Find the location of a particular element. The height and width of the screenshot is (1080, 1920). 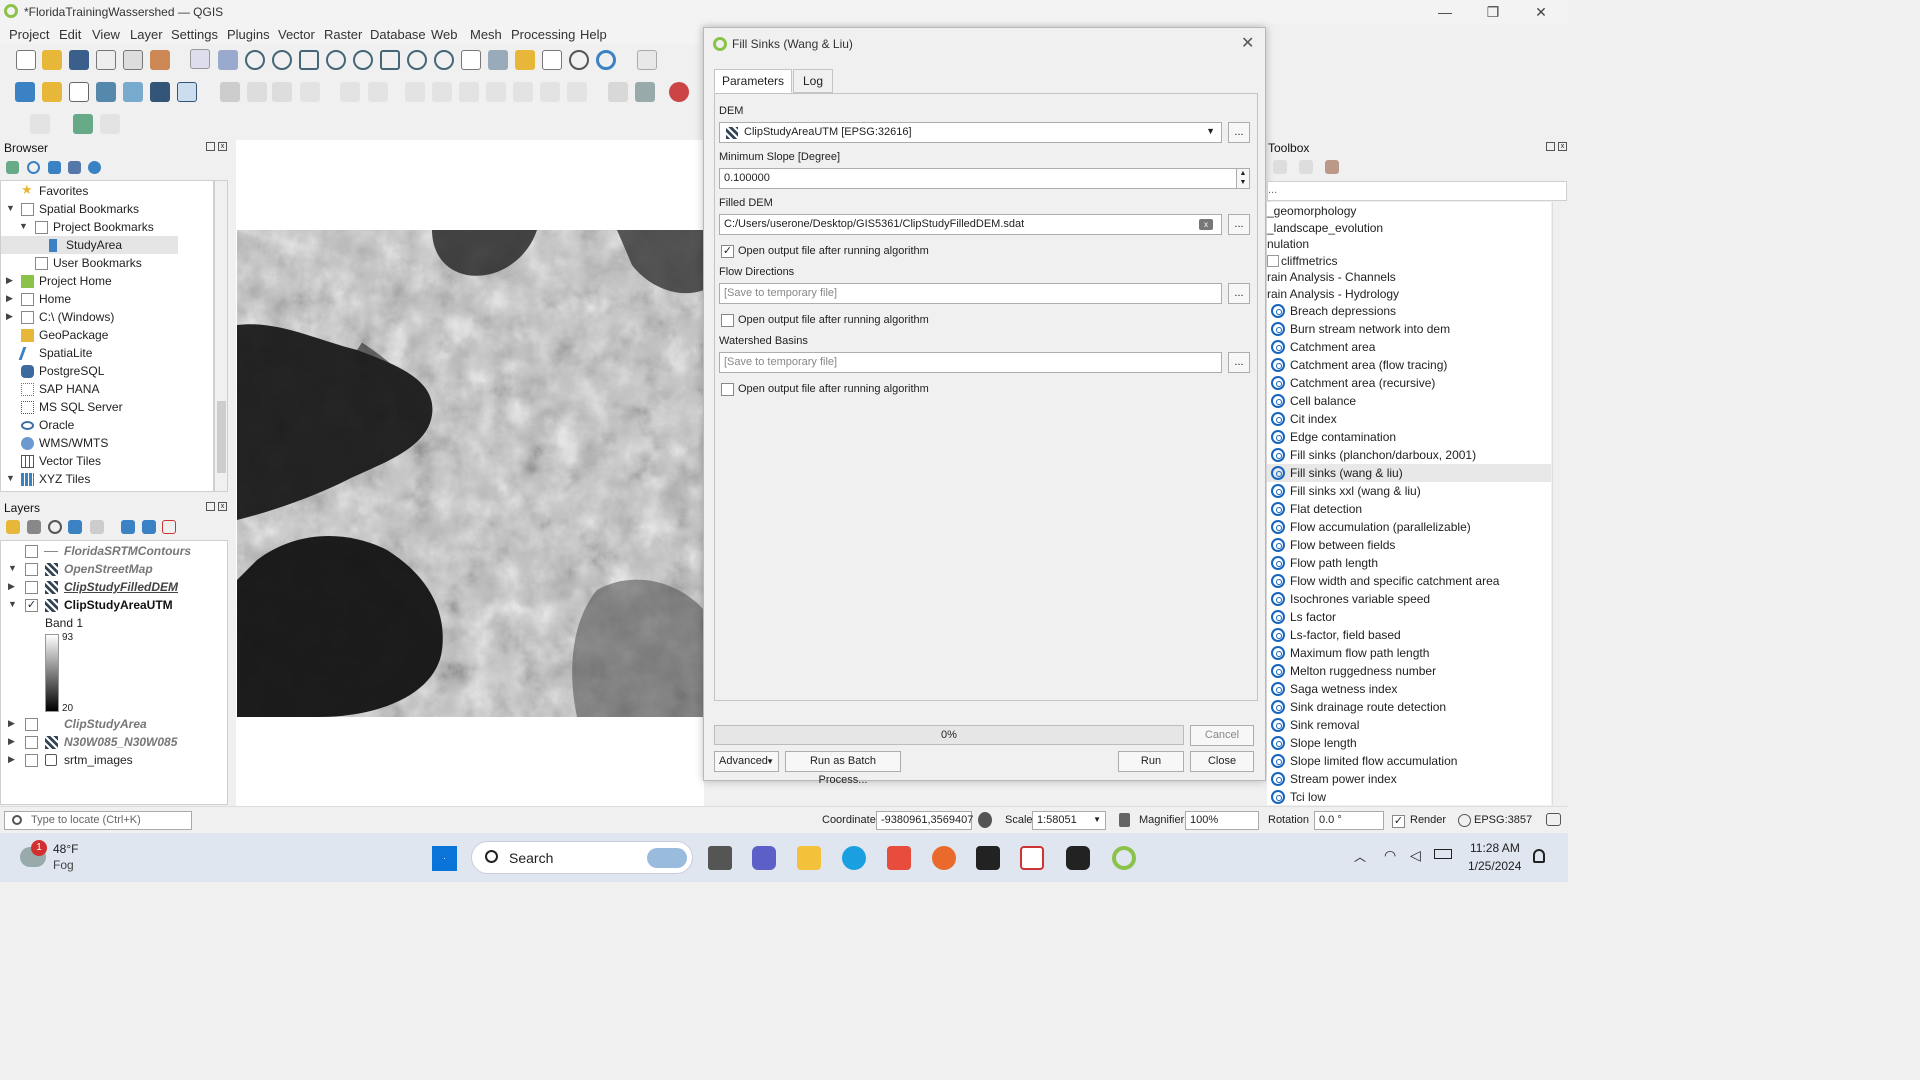

toolbox-algorithm: Flow accumulation (parallelizable) is located at coordinates (1409, 527).